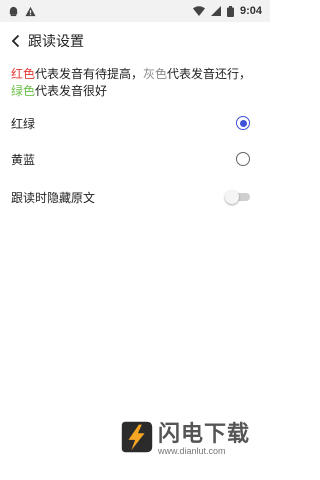 The height and width of the screenshot is (480, 320). I want to click on green-text: 代表发音很好, so click(71, 91).